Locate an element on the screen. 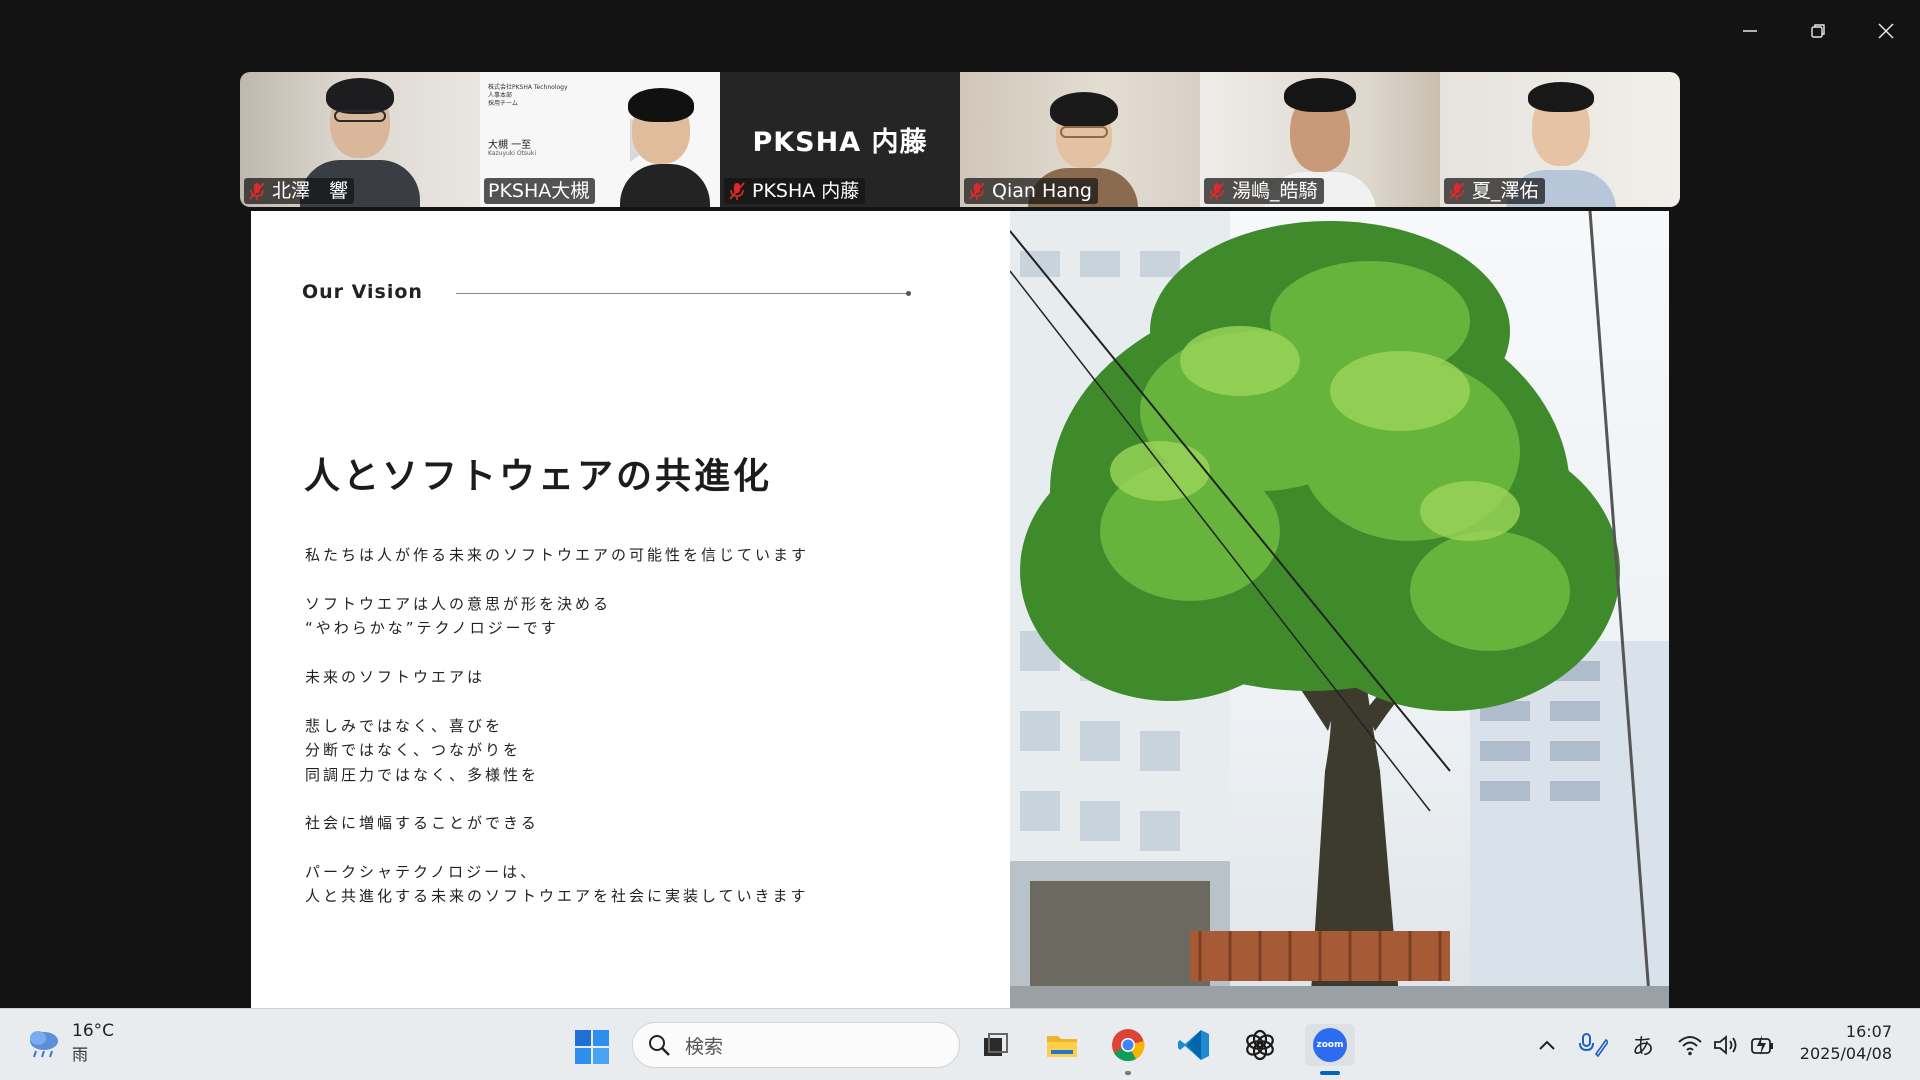 This screenshot has height=1080, width=1920. close-button is located at coordinates (1886, 31).